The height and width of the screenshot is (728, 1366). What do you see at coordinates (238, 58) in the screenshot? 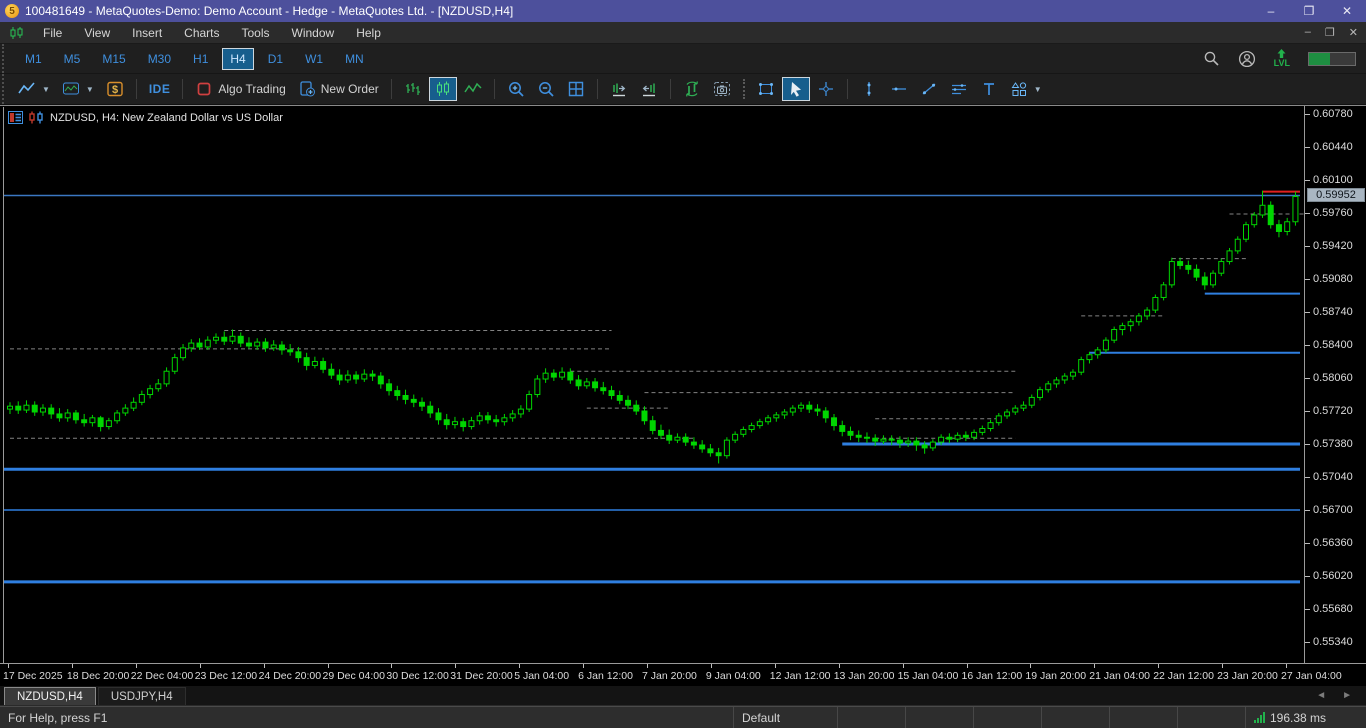
I see `timeframe-h4: H4` at bounding box center [238, 58].